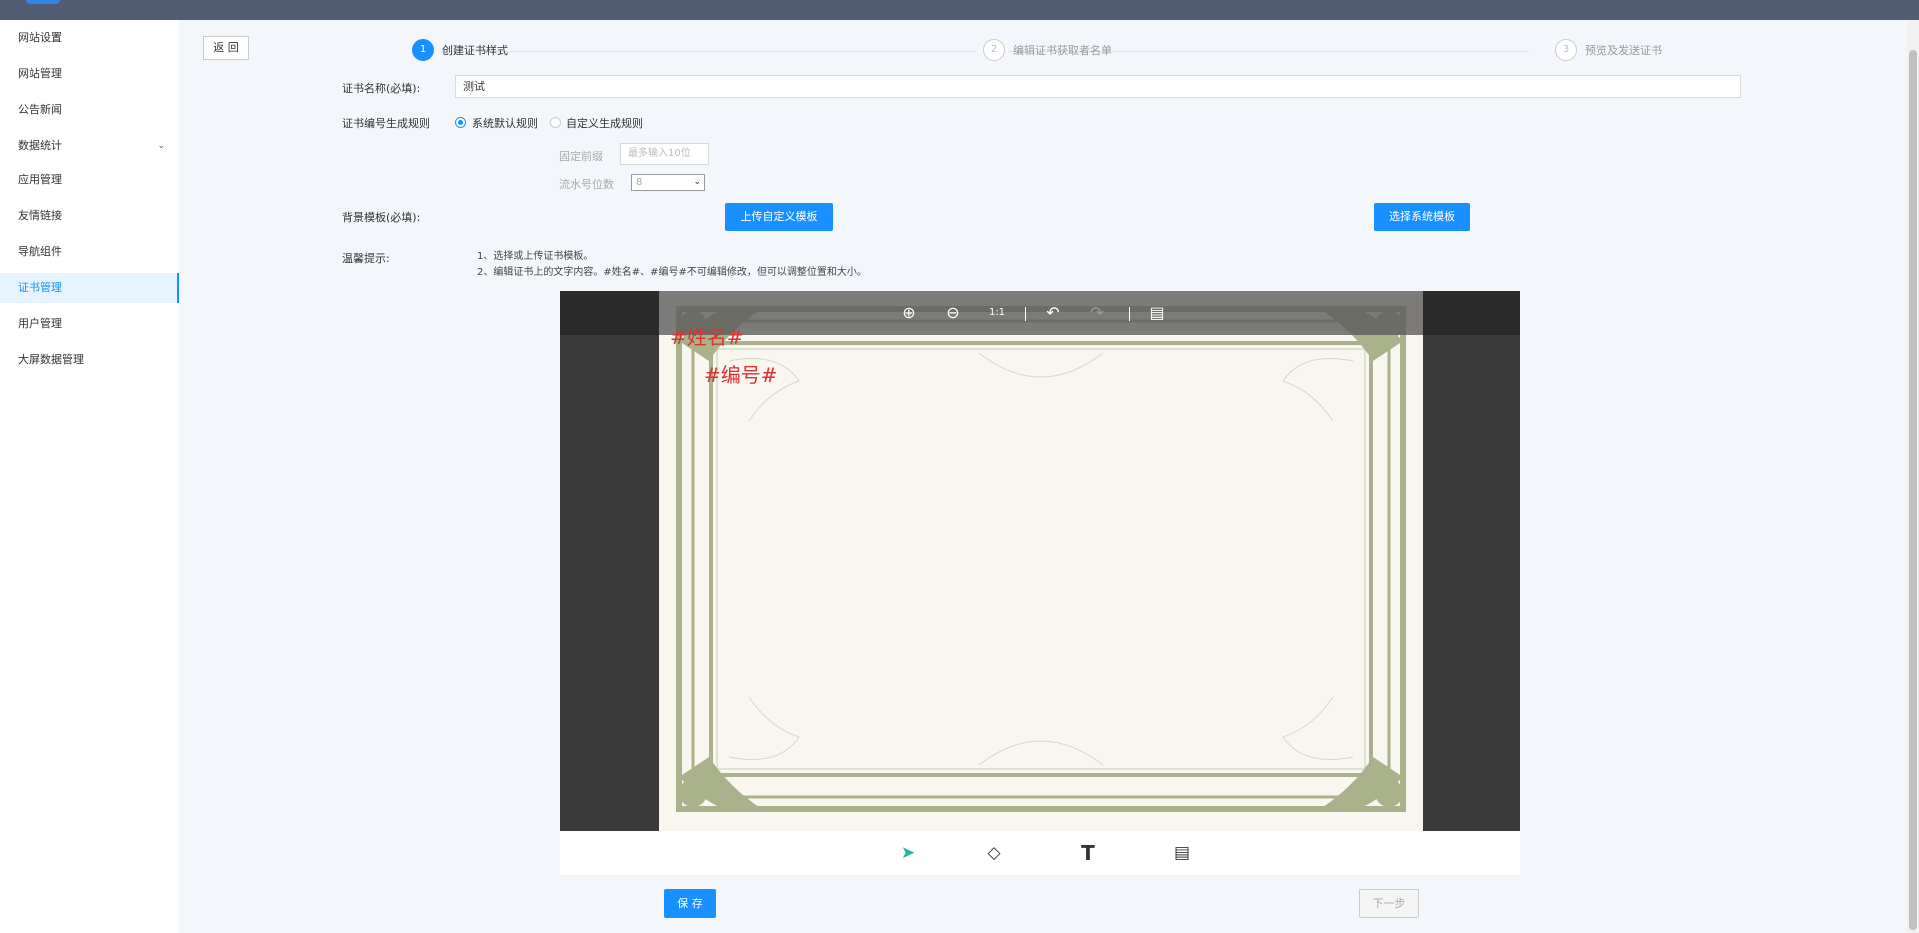 The image size is (1919, 933). Describe the element at coordinates (1623, 50) in the screenshot. I see `step-label: 预览及发送证书` at that location.